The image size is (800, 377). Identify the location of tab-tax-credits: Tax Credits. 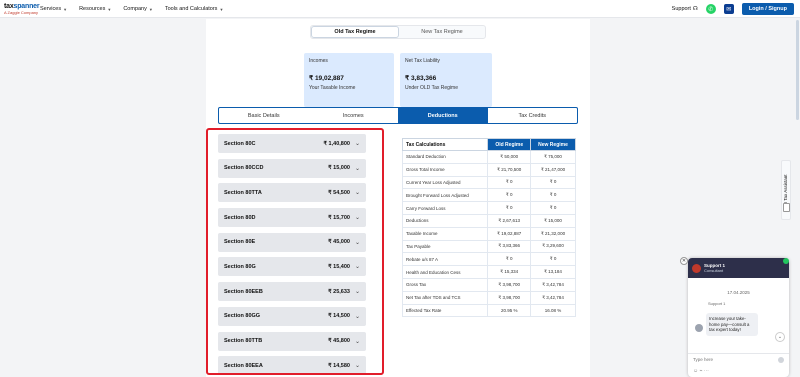
(533, 115).